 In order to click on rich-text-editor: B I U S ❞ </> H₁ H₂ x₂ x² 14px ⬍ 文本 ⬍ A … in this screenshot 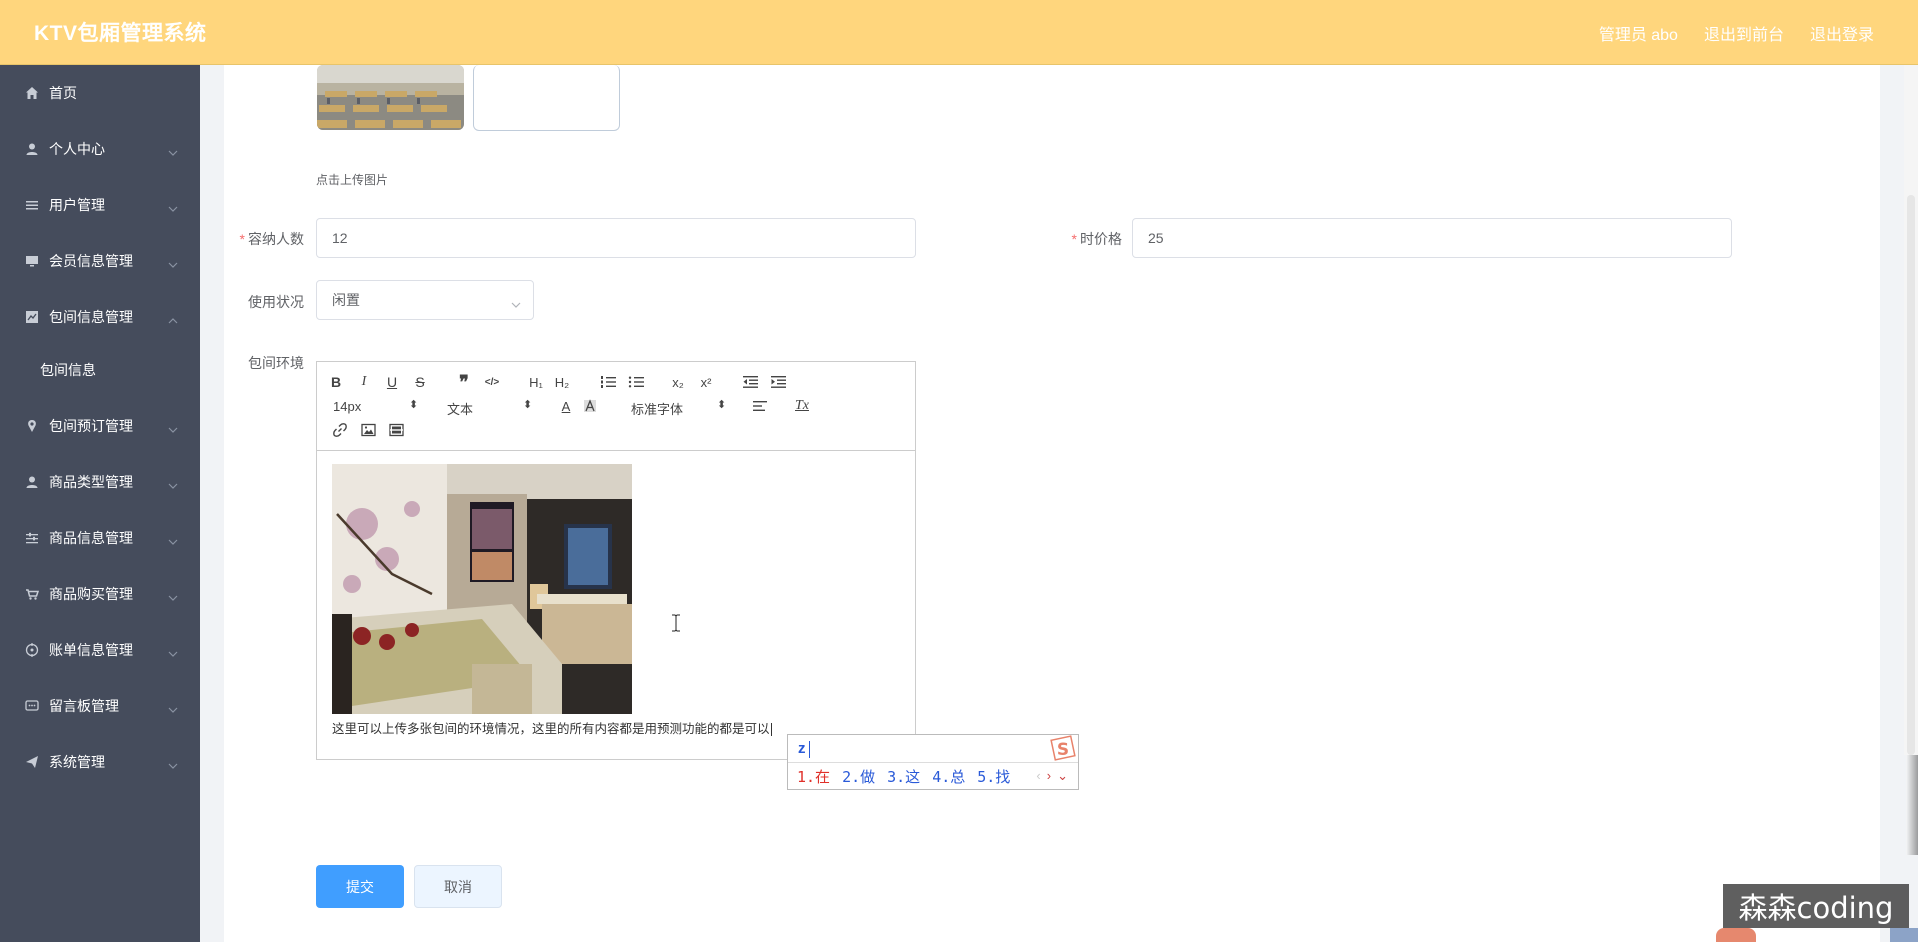, I will do `click(616, 560)`.